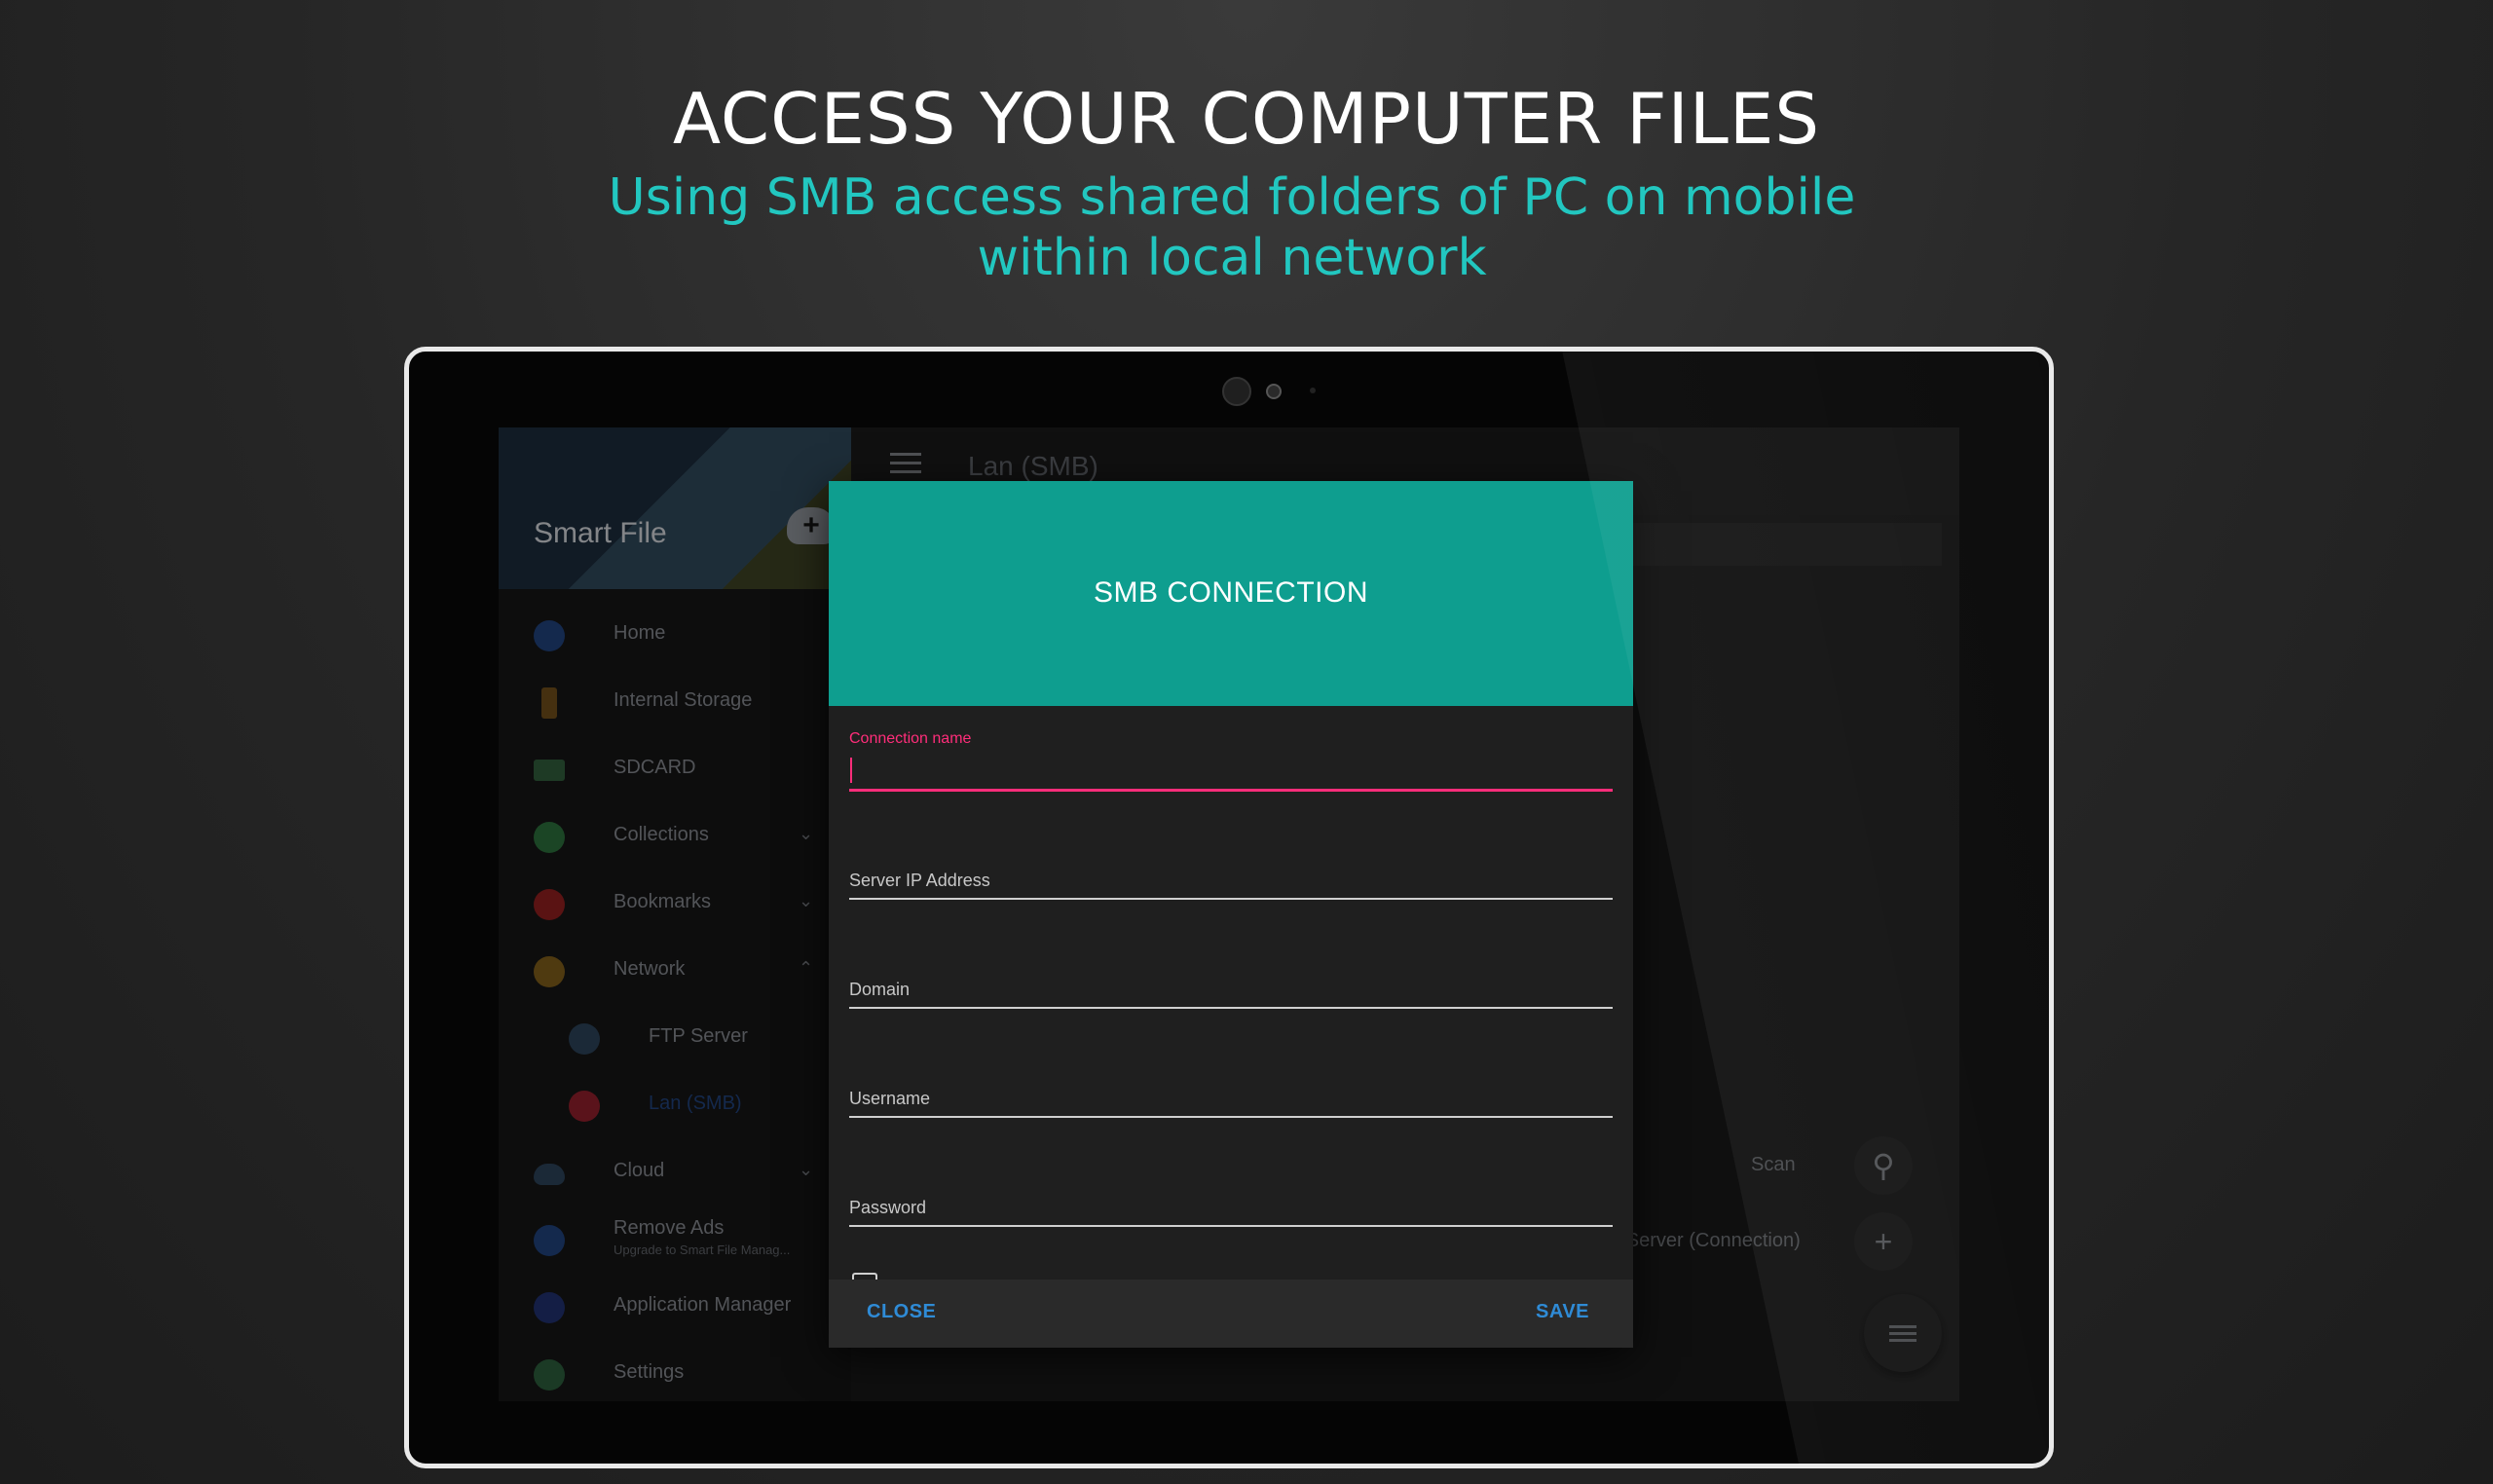 This screenshot has height=1484, width=2493. I want to click on front-camera, so click(1236, 391).